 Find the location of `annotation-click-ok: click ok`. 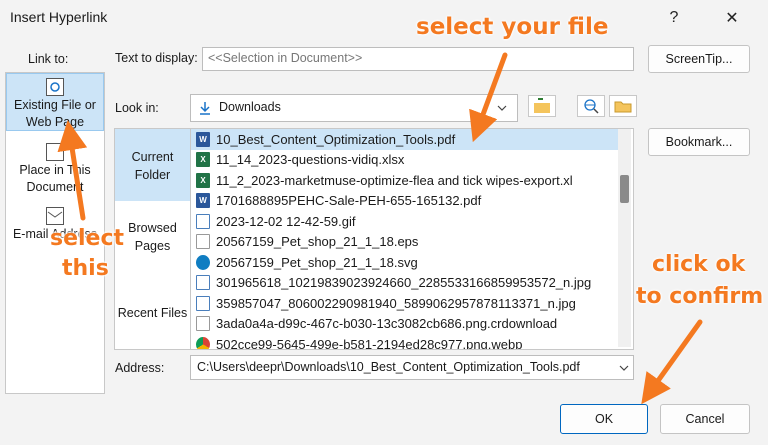

annotation-click-ok: click ok is located at coordinates (699, 264).